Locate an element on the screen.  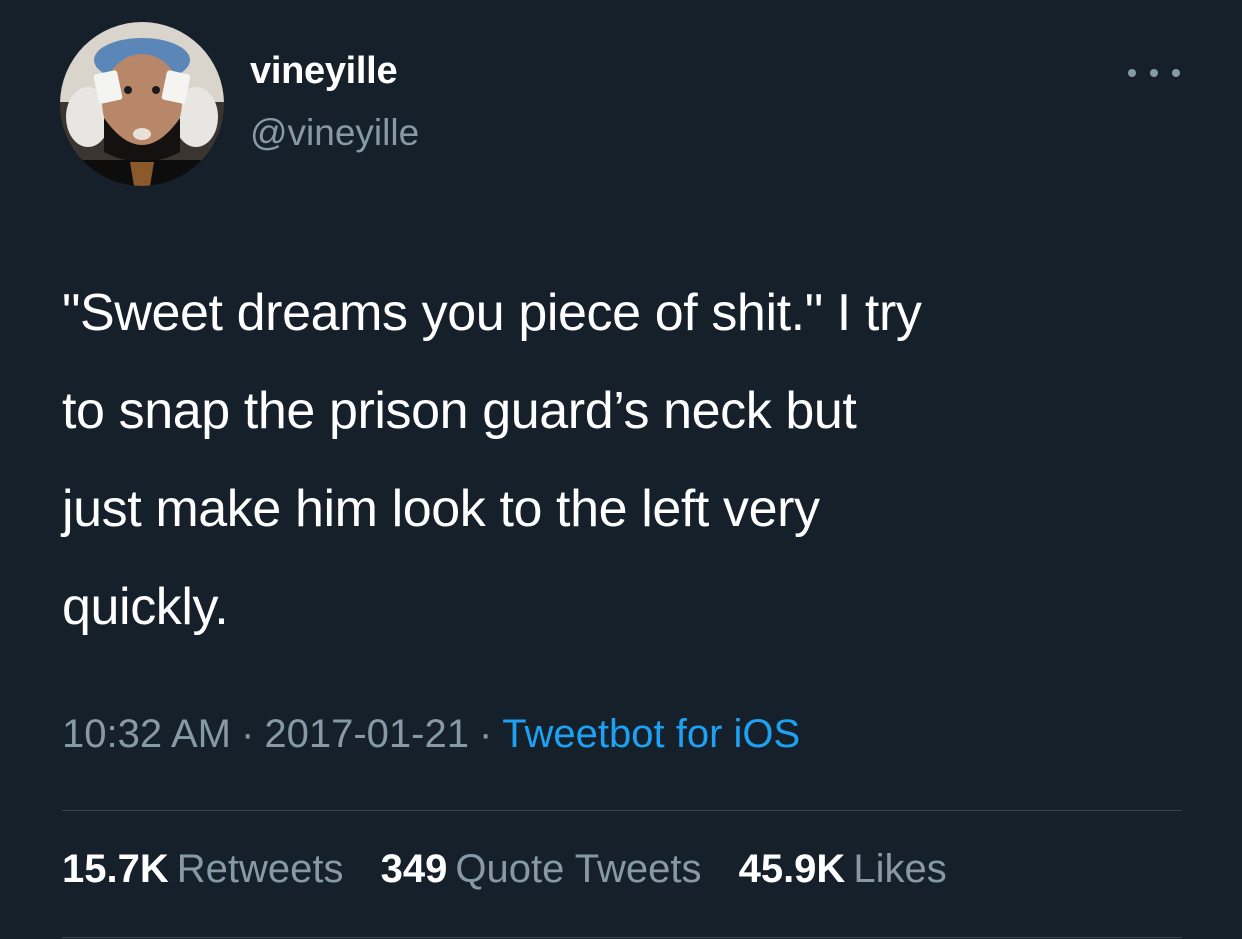
quote-tweets-count: 349 is located at coordinates (414, 869).